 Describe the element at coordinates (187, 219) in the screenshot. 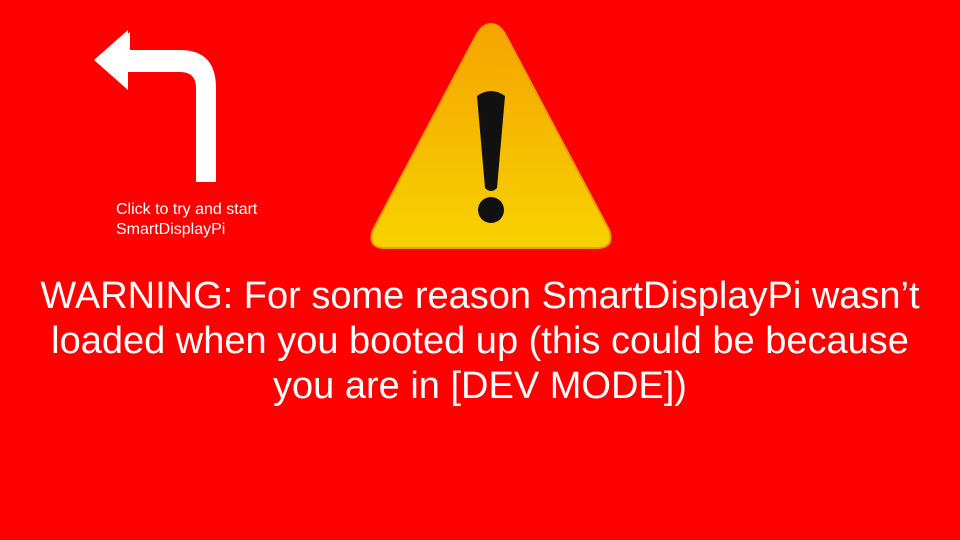

I see `start-hint-label: Click to try and start SmartDisplayPi` at that location.